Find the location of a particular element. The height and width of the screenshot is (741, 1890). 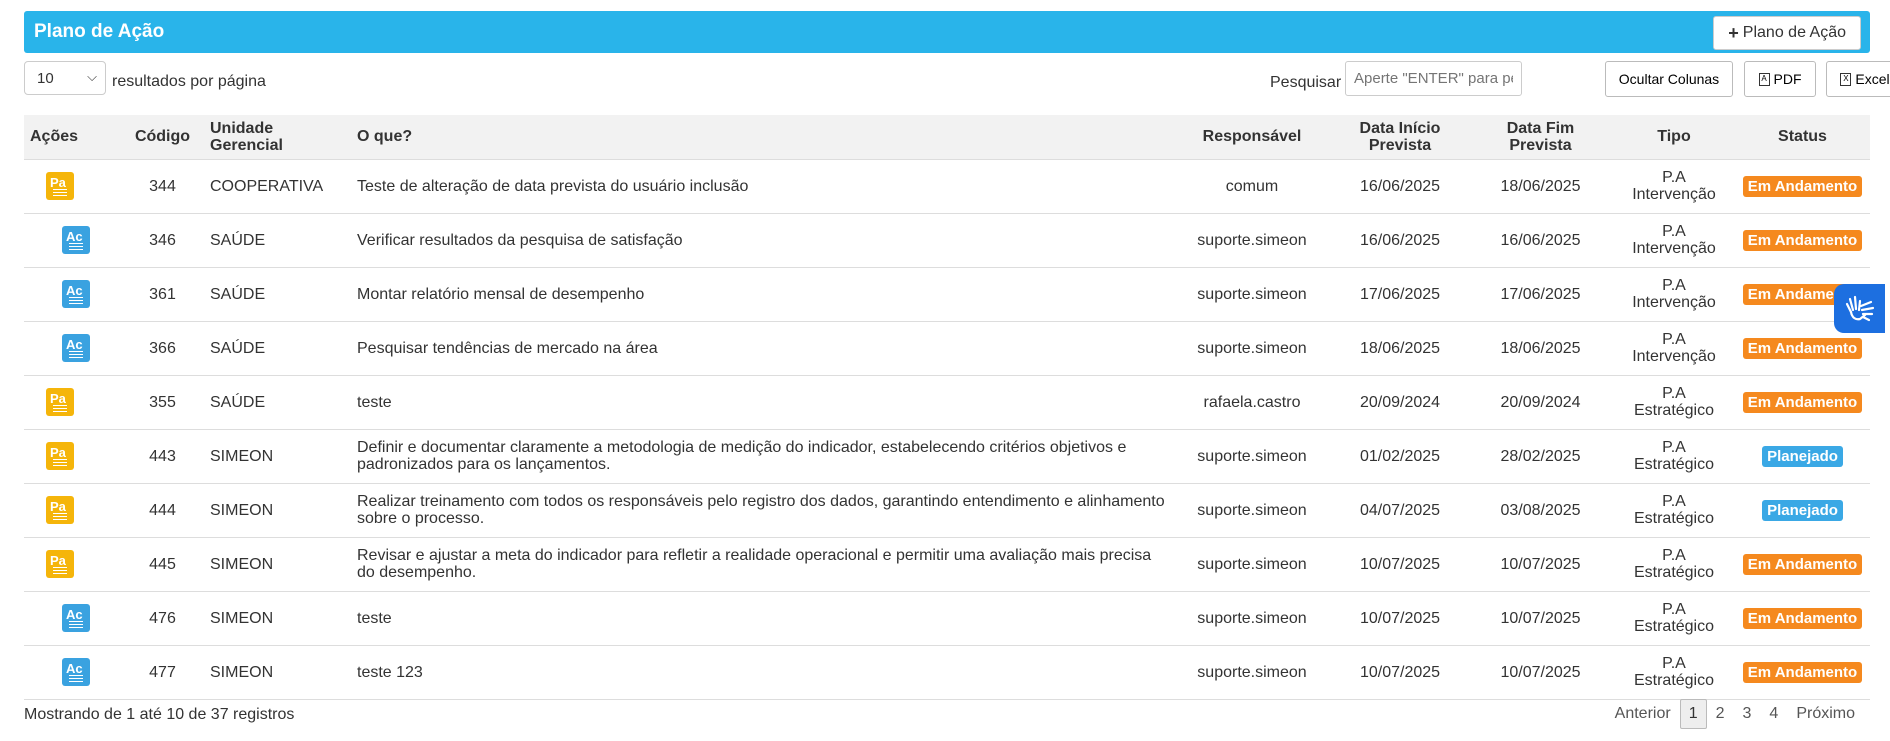

pagination-page: 3 is located at coordinates (1747, 714).